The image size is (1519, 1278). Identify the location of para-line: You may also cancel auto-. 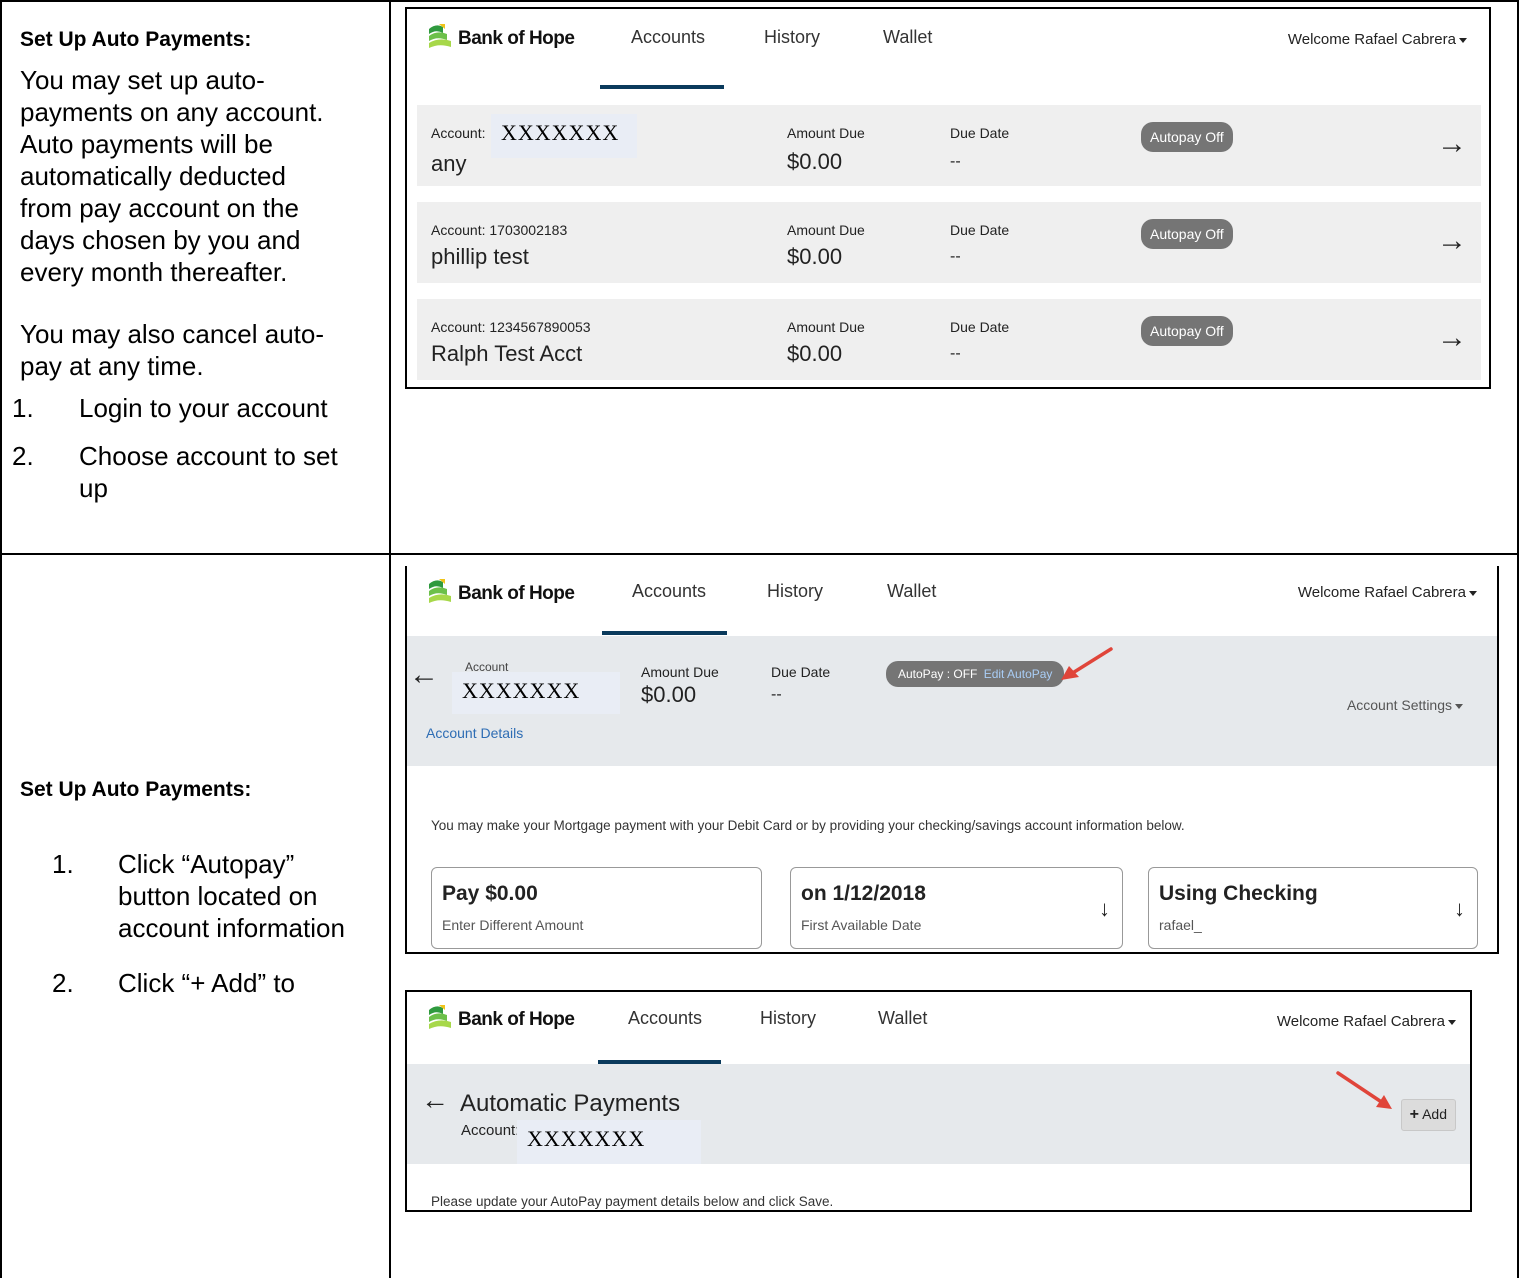
(172, 334).